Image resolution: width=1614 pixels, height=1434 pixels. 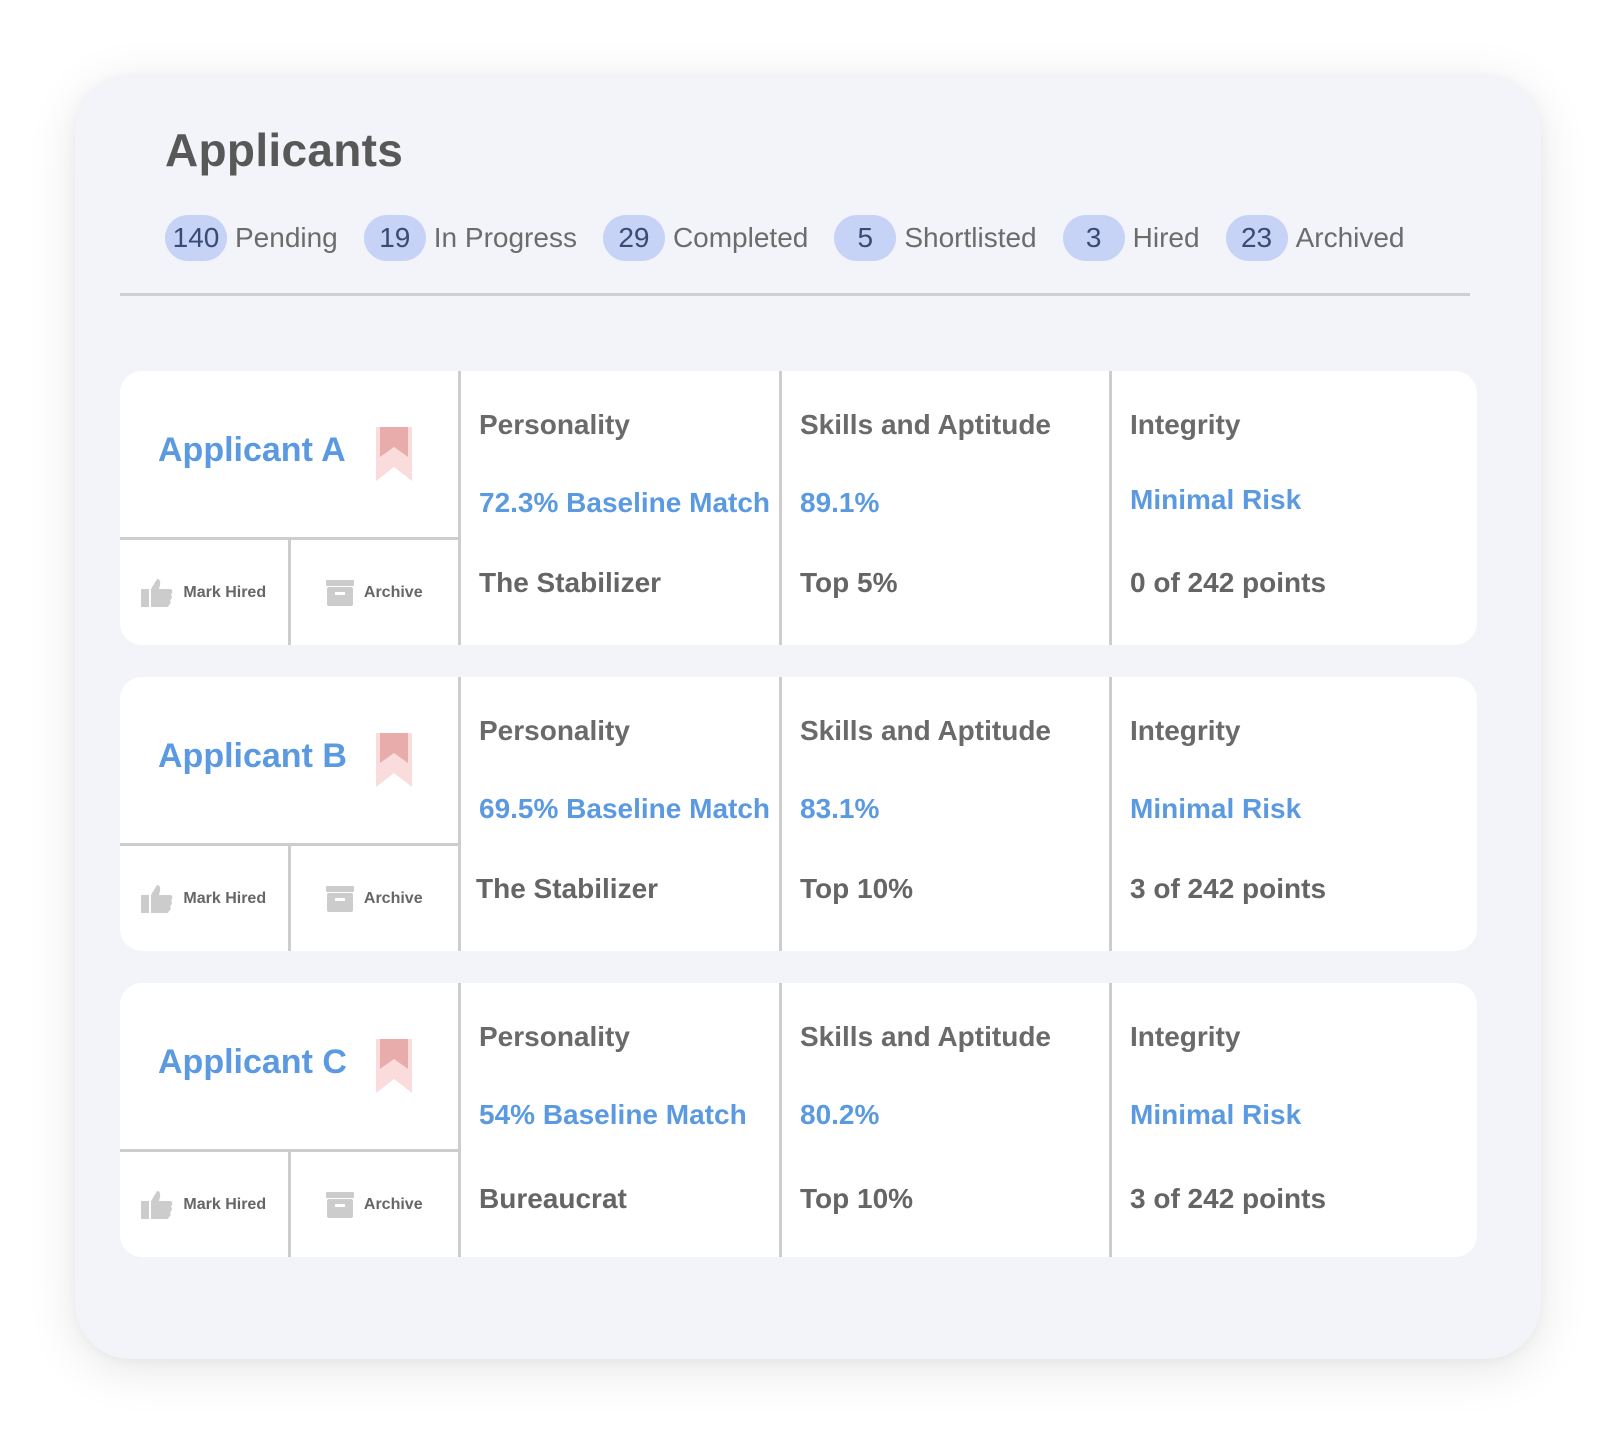 I want to click on stat-in-progress: 19 In Progress, so click(x=470, y=238).